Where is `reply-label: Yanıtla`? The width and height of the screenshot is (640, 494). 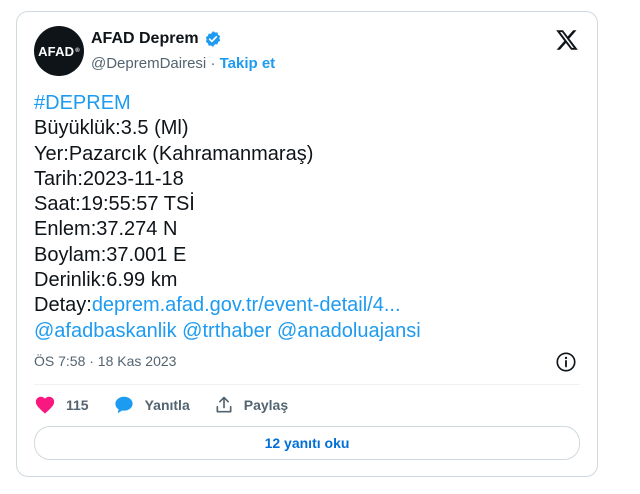 reply-label: Yanıtla is located at coordinates (167, 405).